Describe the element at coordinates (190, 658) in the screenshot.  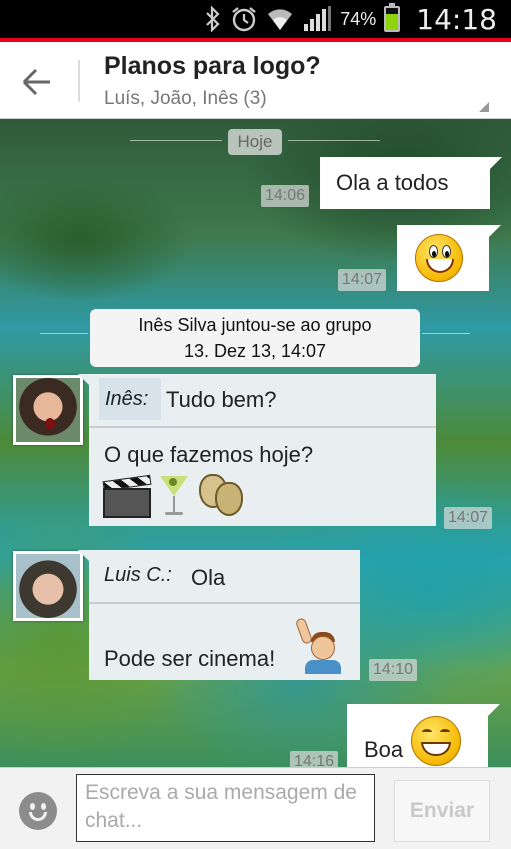
I see `message-text: Pode ser cinema!` at that location.